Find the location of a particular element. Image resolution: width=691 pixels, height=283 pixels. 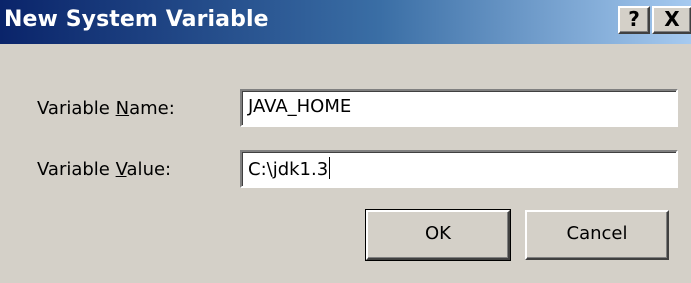

help-button: ? is located at coordinates (634, 20).